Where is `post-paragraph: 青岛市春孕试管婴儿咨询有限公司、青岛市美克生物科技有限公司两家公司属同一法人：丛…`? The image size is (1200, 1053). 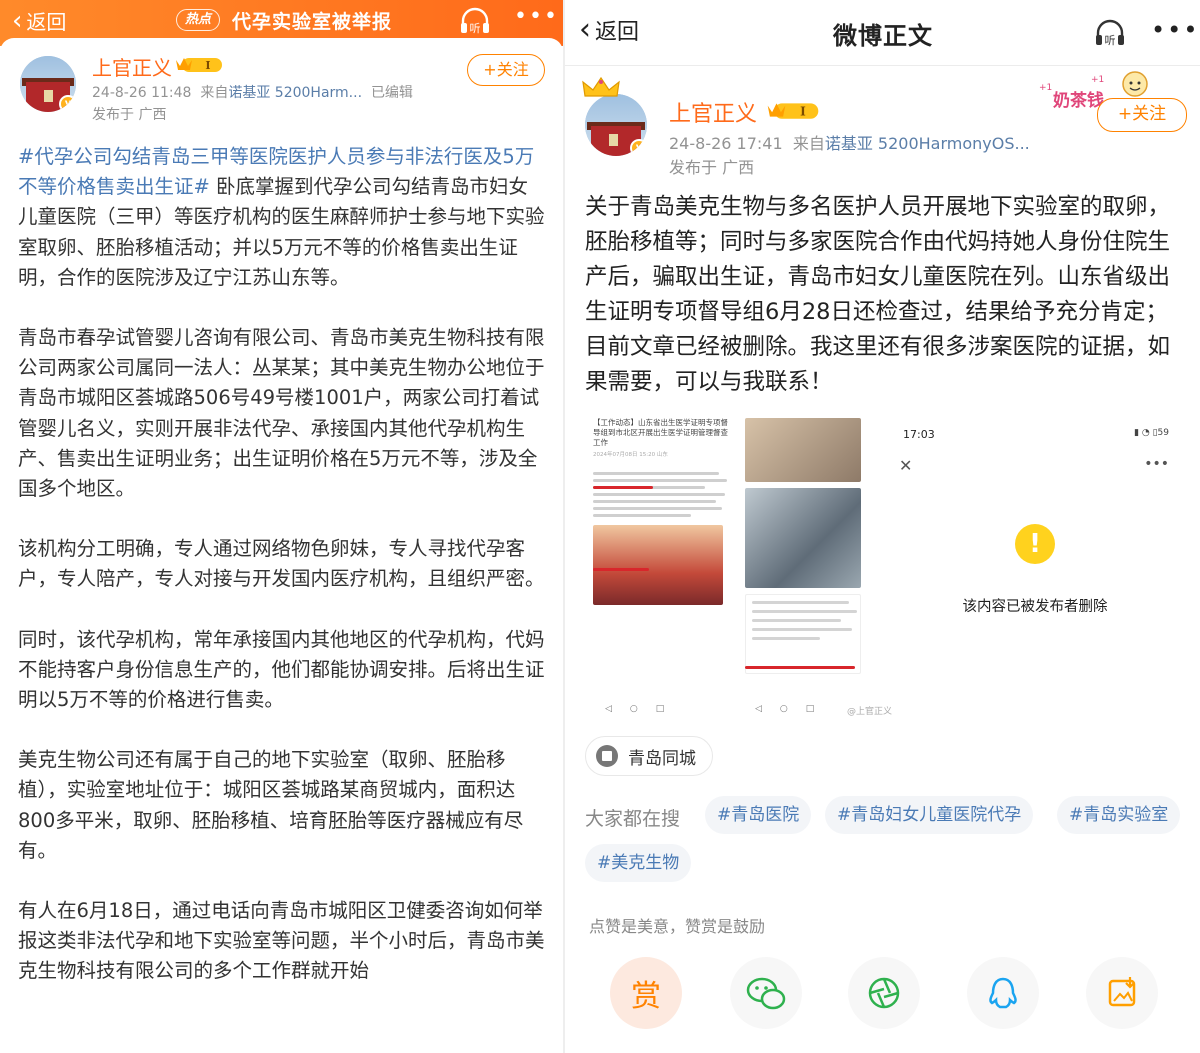 post-paragraph: 青岛市春孕试管婴儿咨询有限公司、青岛市美克生物科技有限公司两家公司属同一法人：丛… is located at coordinates (282, 413).